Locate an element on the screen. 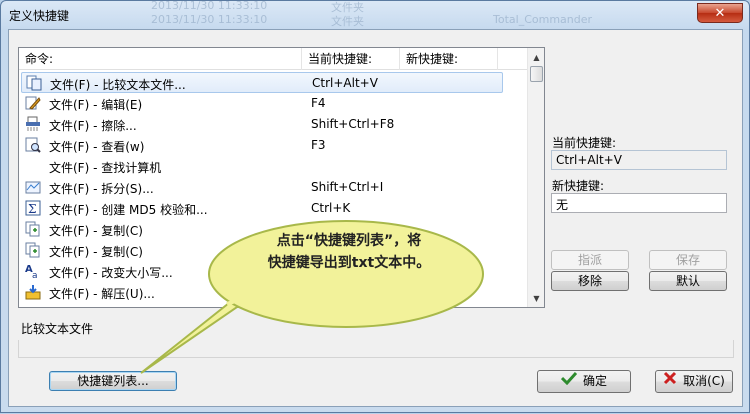 Image resolution: width=750 pixels, height=414 pixels. callout-line: 快捷键导出到txt文本中。 is located at coordinates (349, 263).